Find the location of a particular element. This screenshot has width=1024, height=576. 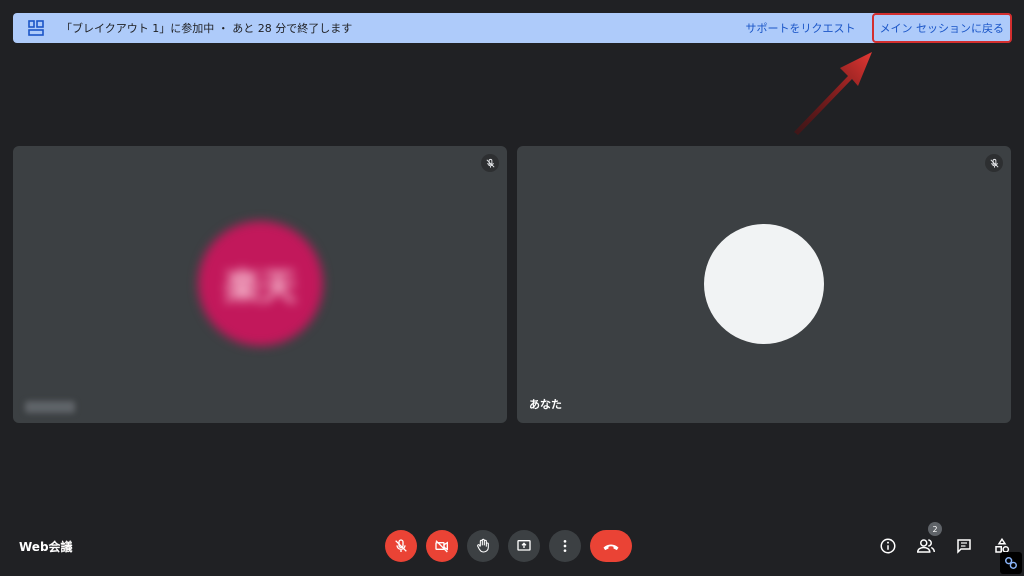

chat-icon is located at coordinates (964, 546).